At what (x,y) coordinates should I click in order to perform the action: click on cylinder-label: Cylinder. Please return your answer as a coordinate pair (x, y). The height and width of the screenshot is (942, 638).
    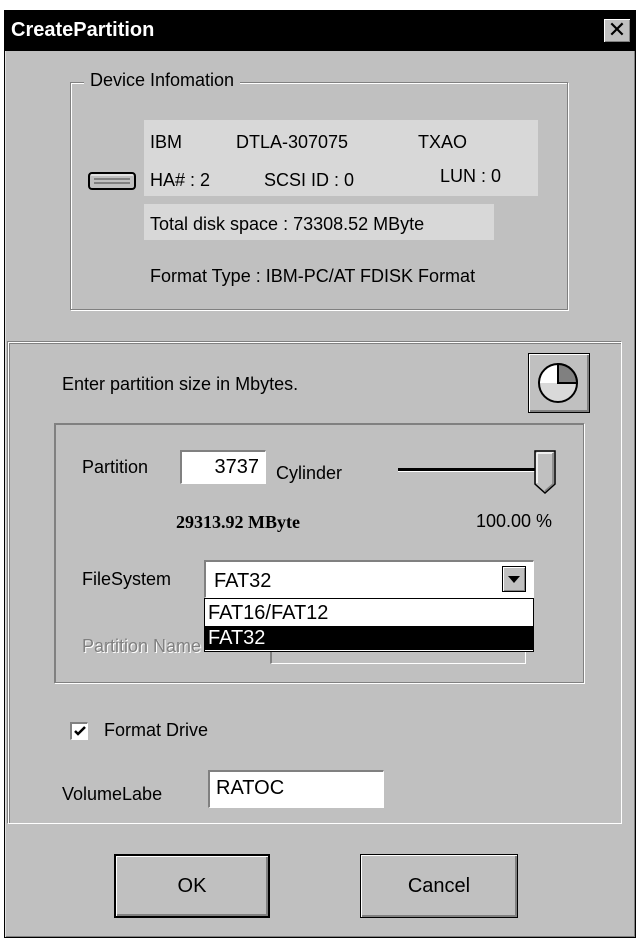
    Looking at the image, I should click on (309, 473).